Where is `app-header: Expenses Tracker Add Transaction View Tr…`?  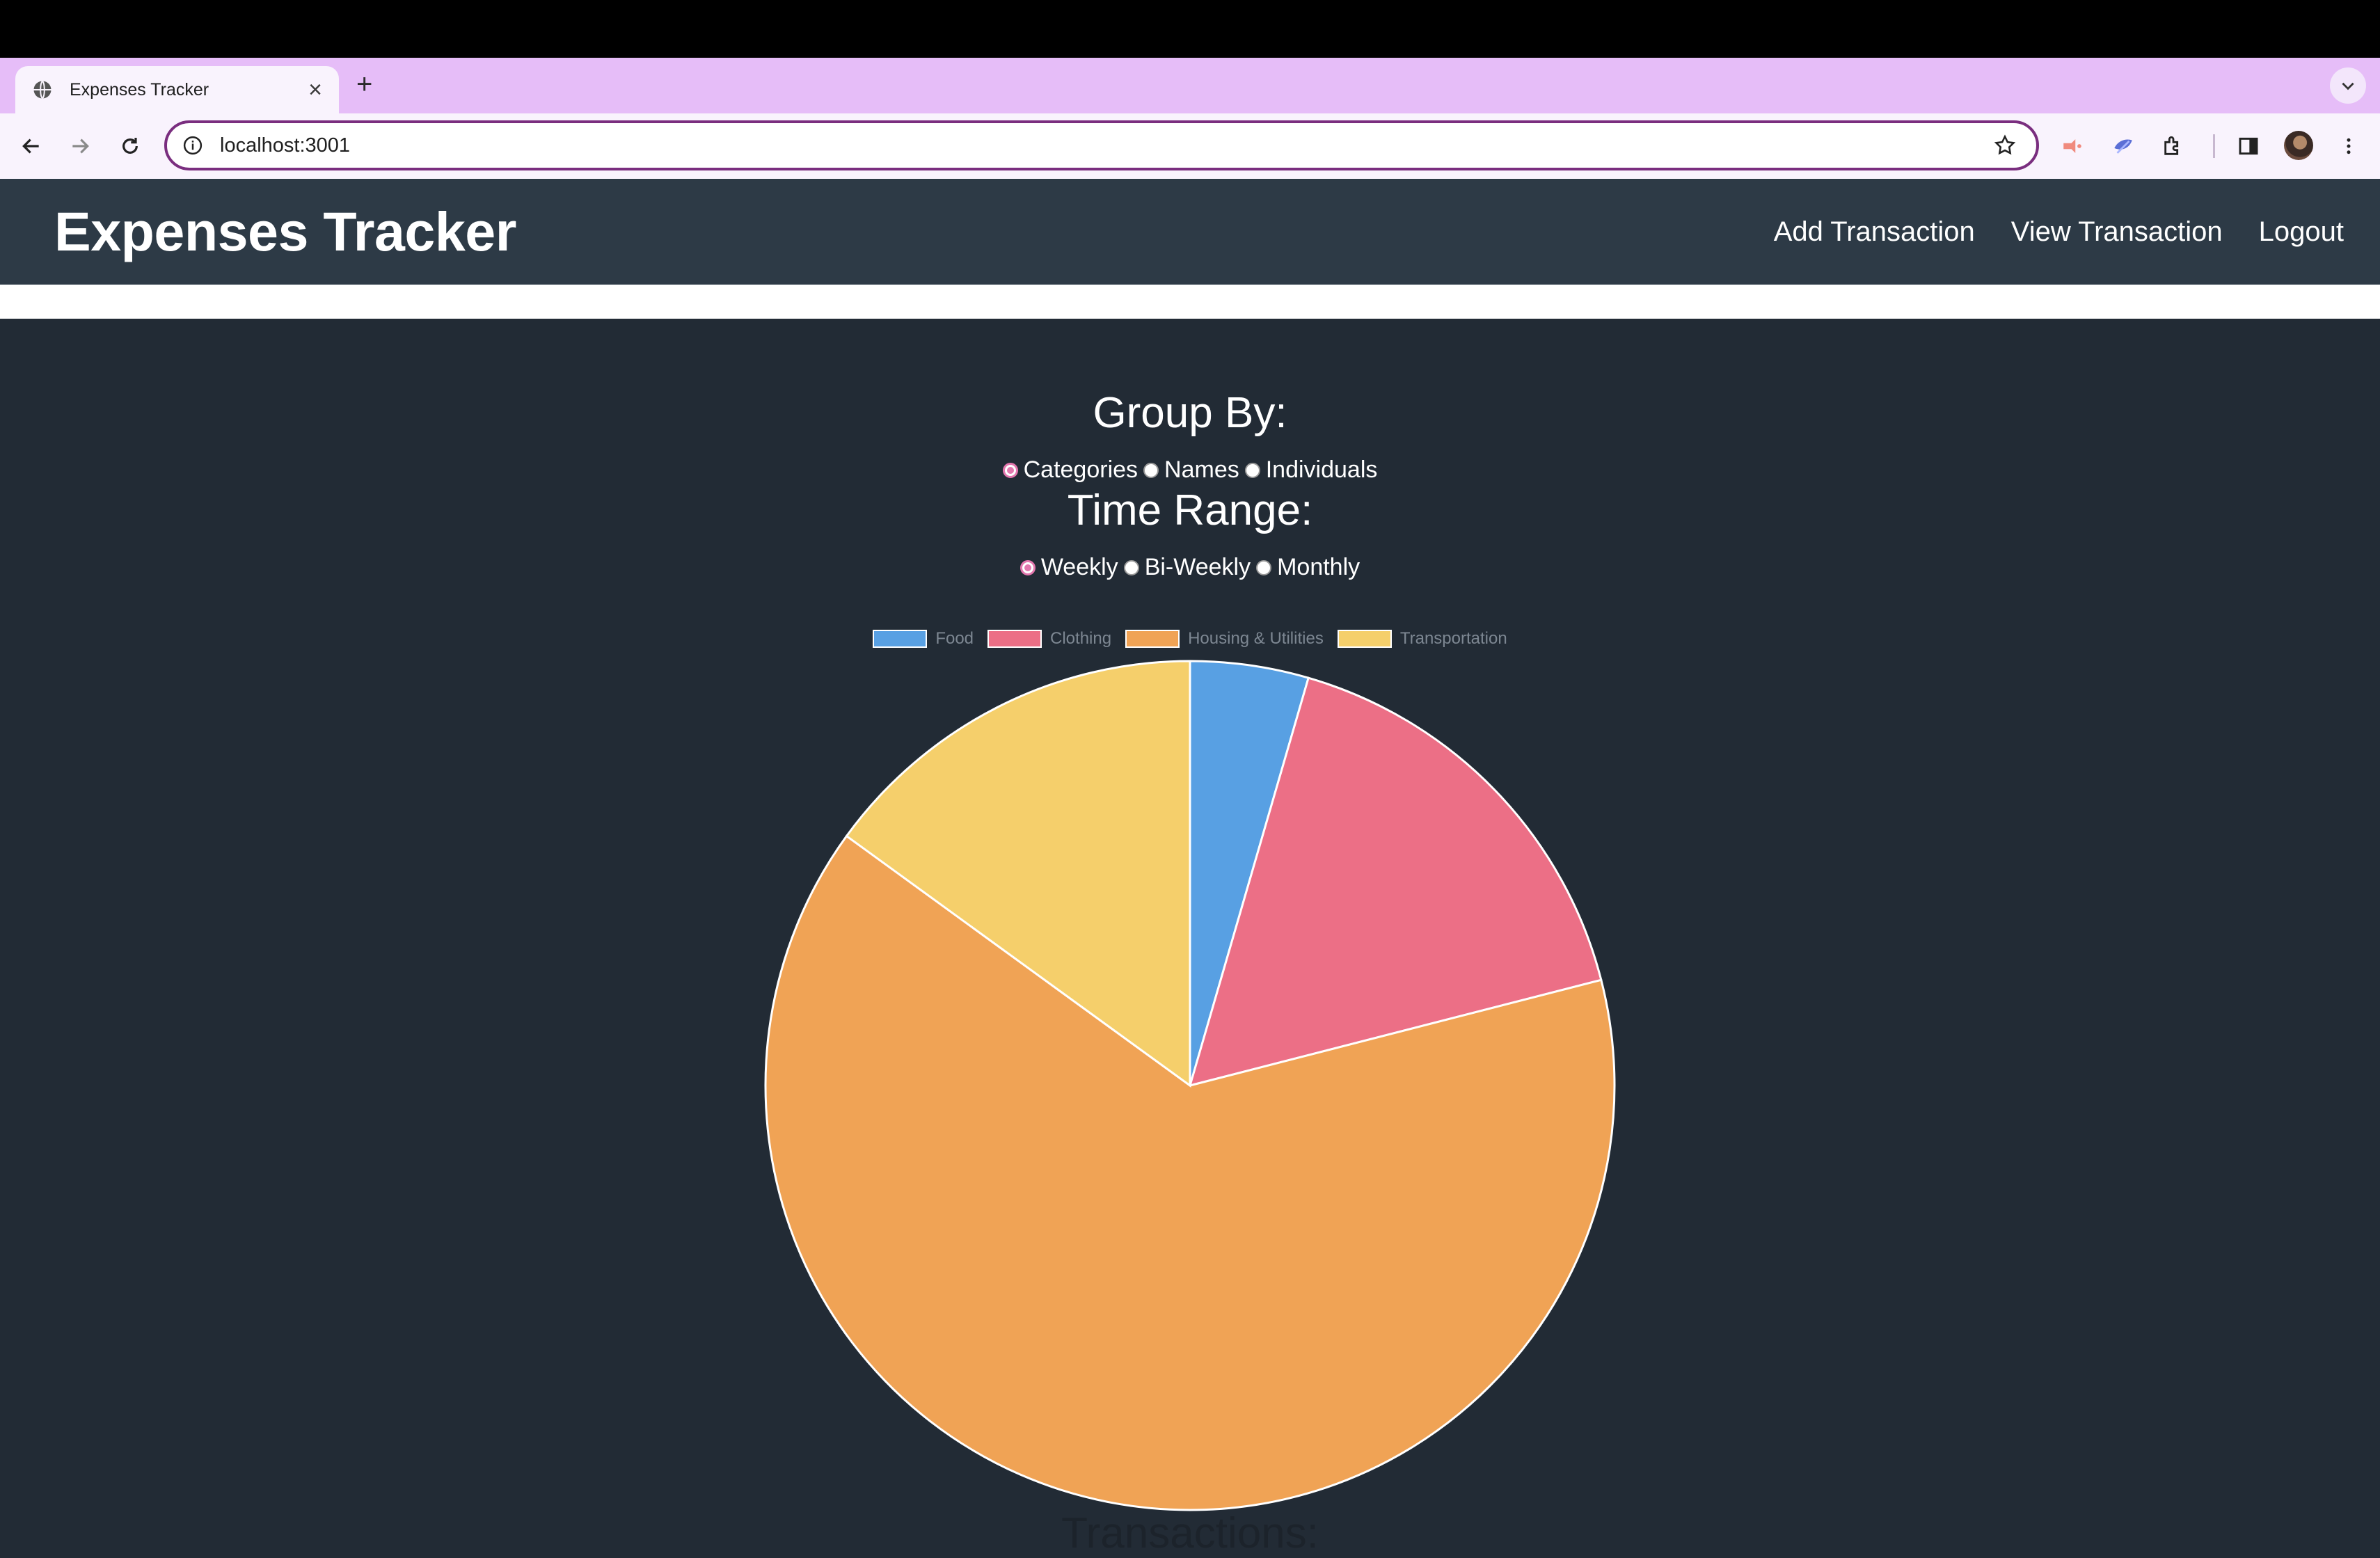 app-header: Expenses Tracker Add Transaction View Tr… is located at coordinates (1190, 232).